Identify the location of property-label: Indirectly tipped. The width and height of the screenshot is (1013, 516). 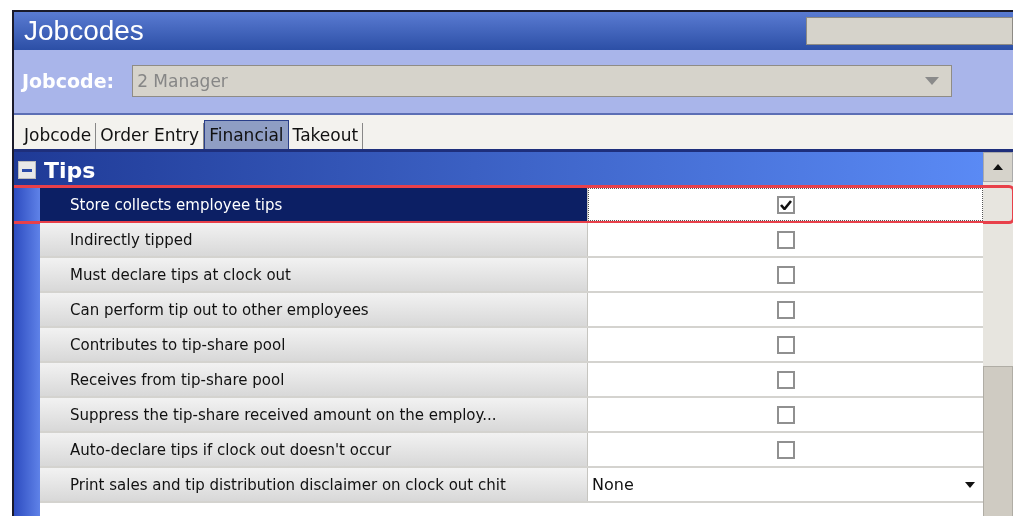
(314, 239).